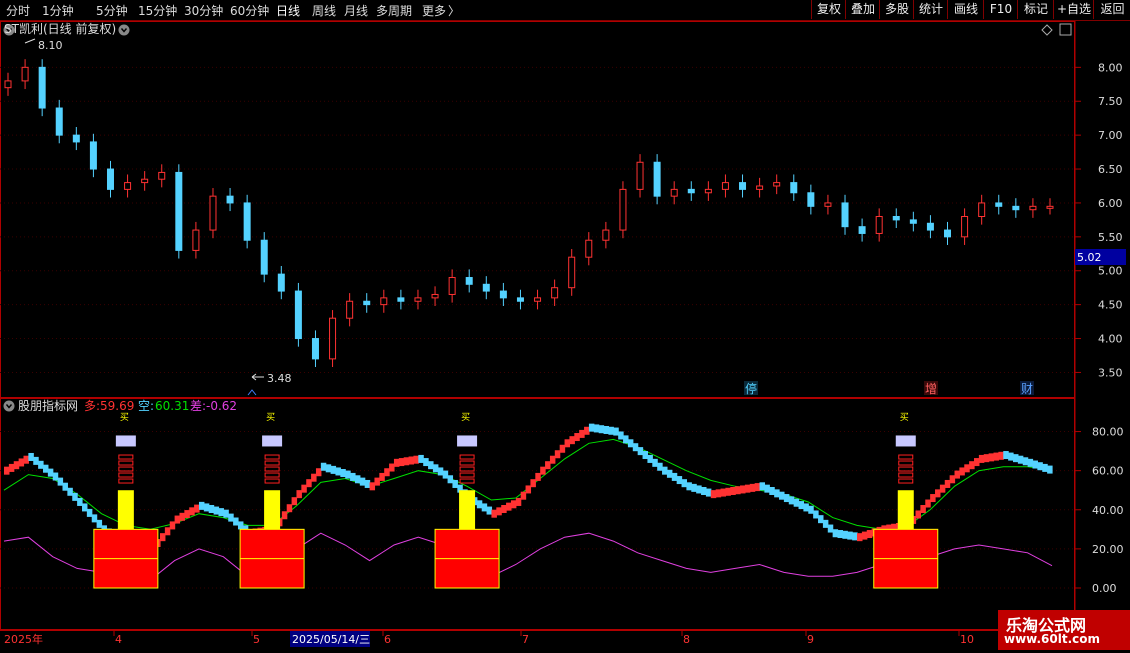 The image size is (1130, 653). What do you see at coordinates (1052, 639) in the screenshot?
I see `watermark-url: www.60lt.com` at bounding box center [1052, 639].